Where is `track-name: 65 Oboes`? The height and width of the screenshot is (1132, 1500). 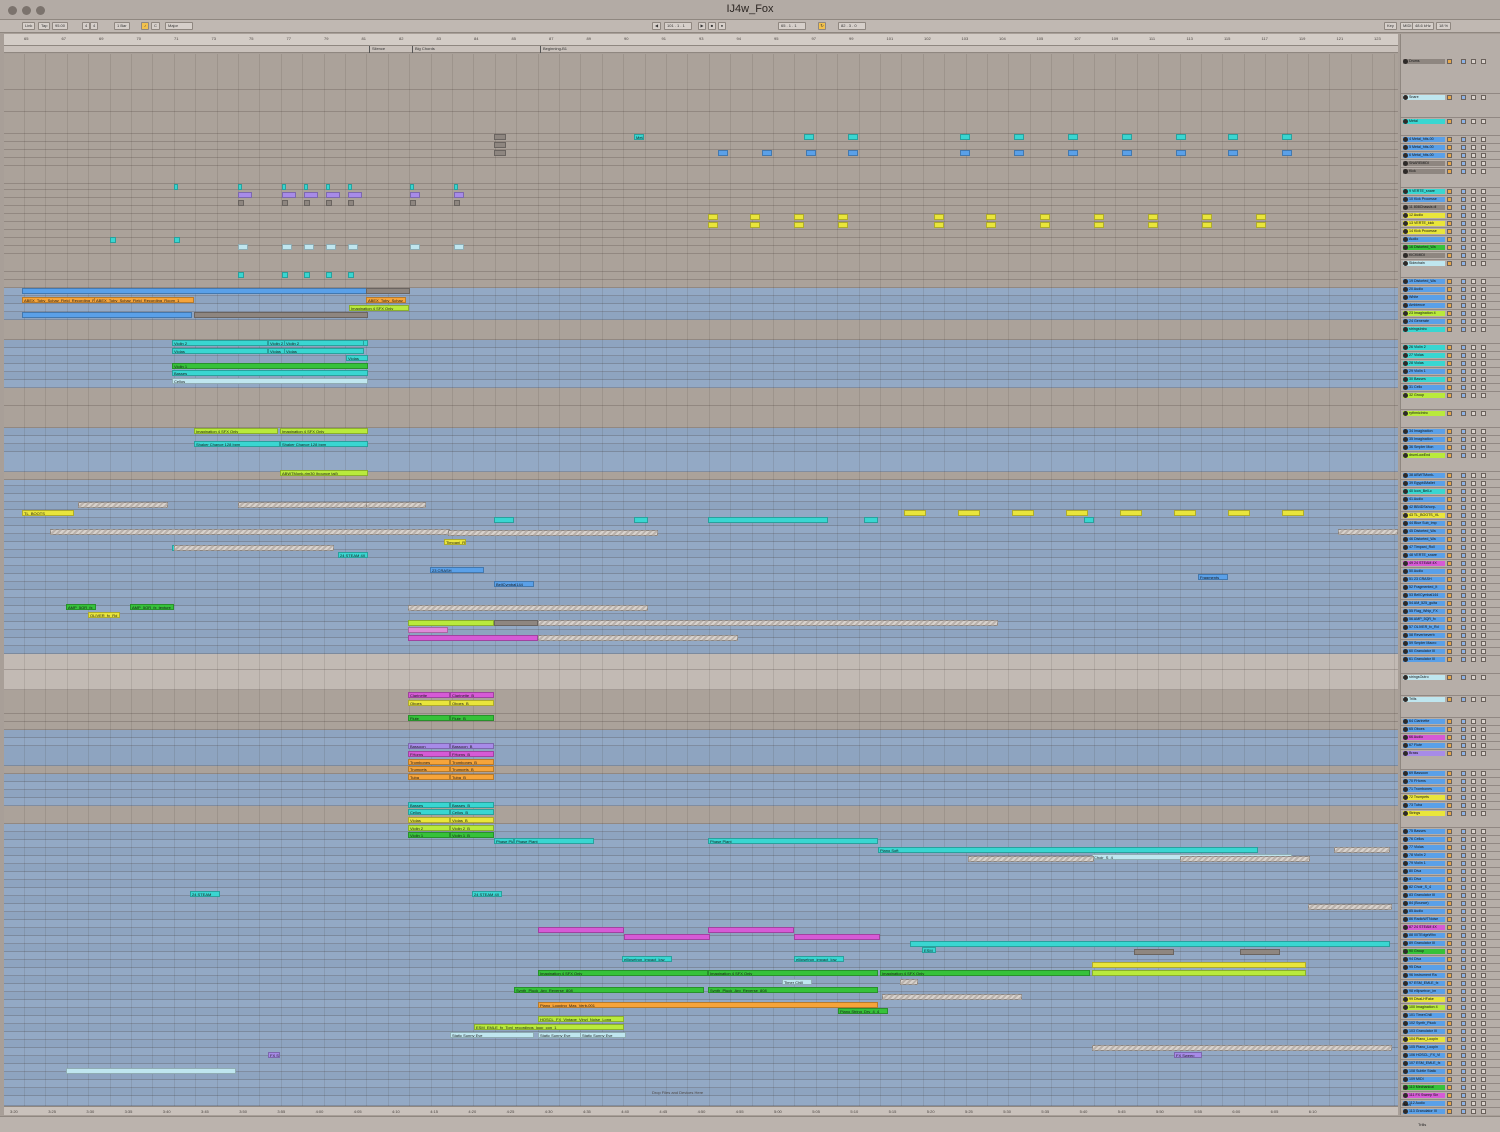
track-name: 65 Oboes is located at coordinates (1424, 729).